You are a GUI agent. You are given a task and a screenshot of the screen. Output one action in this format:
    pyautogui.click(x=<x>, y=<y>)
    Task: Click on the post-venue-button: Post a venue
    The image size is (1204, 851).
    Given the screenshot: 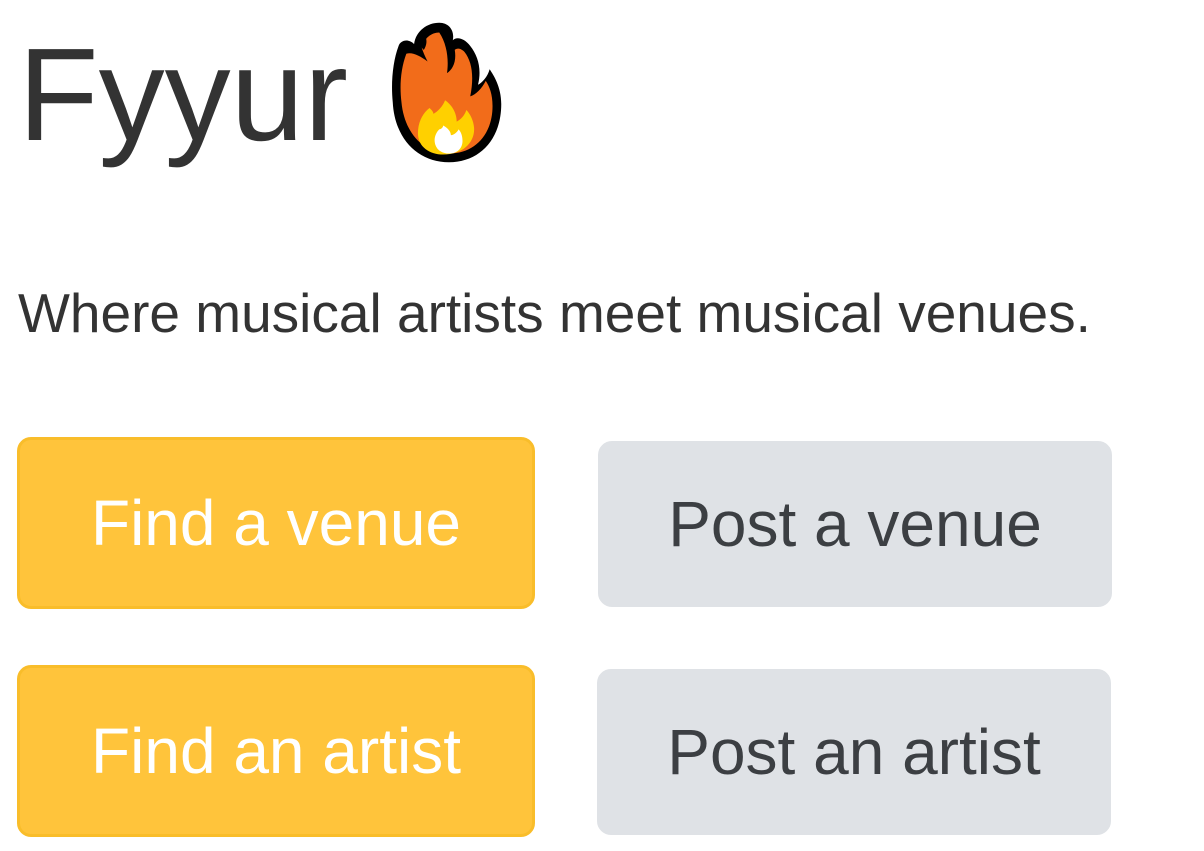 What is the action you would take?
    pyautogui.click(x=855, y=524)
    